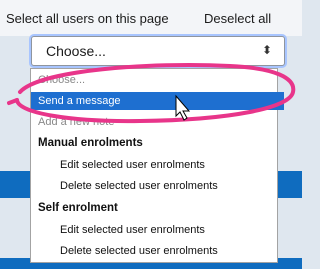 The image size is (320, 269). Describe the element at coordinates (157, 122) in the screenshot. I see `option-add-a-new-note: Add a new note` at that location.